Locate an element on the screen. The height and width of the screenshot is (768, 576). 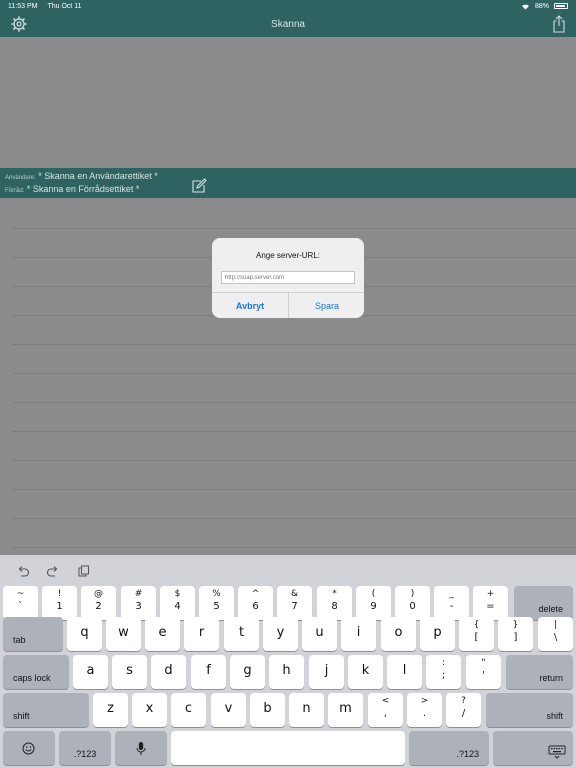
server-url-input is located at coordinates (288, 277).